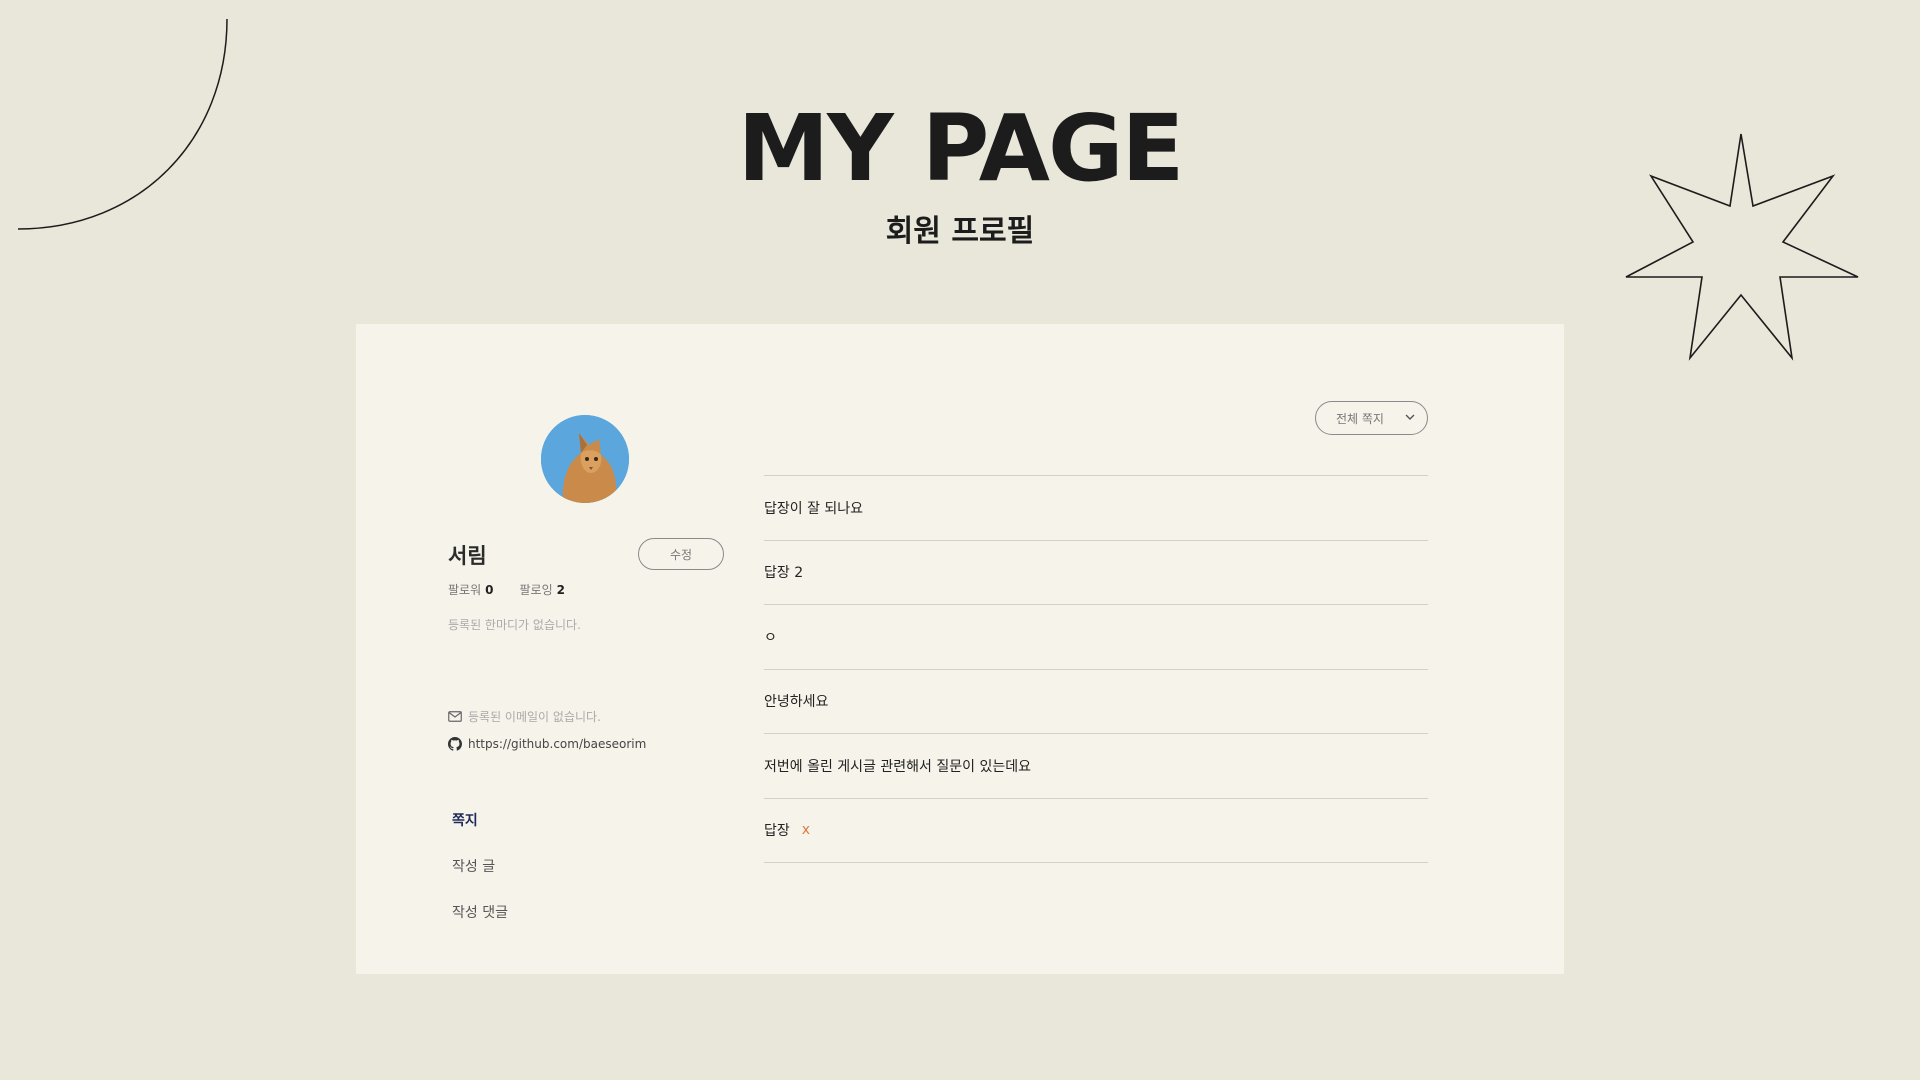 This screenshot has width=1920, height=1080. I want to click on email-contact: 등록된 이메일이 없습니다., so click(524, 716).